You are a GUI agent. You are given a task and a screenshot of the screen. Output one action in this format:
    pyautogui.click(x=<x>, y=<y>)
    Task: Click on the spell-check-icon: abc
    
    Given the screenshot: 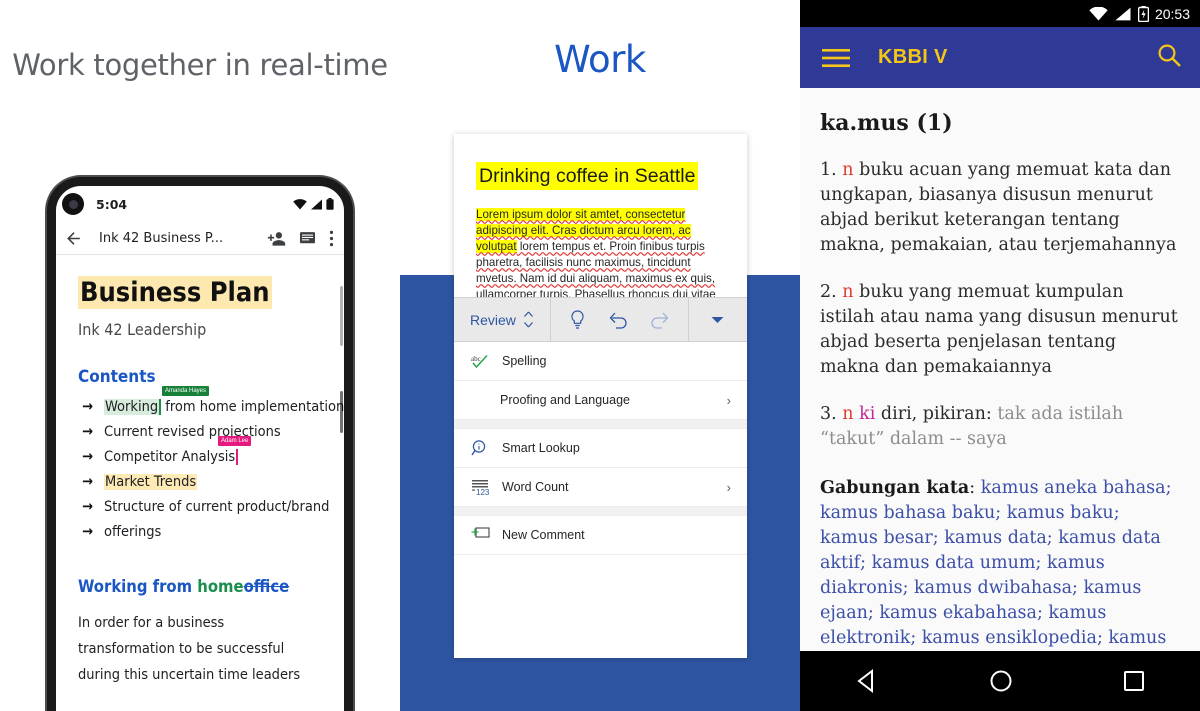 What is the action you would take?
    pyautogui.click(x=480, y=361)
    